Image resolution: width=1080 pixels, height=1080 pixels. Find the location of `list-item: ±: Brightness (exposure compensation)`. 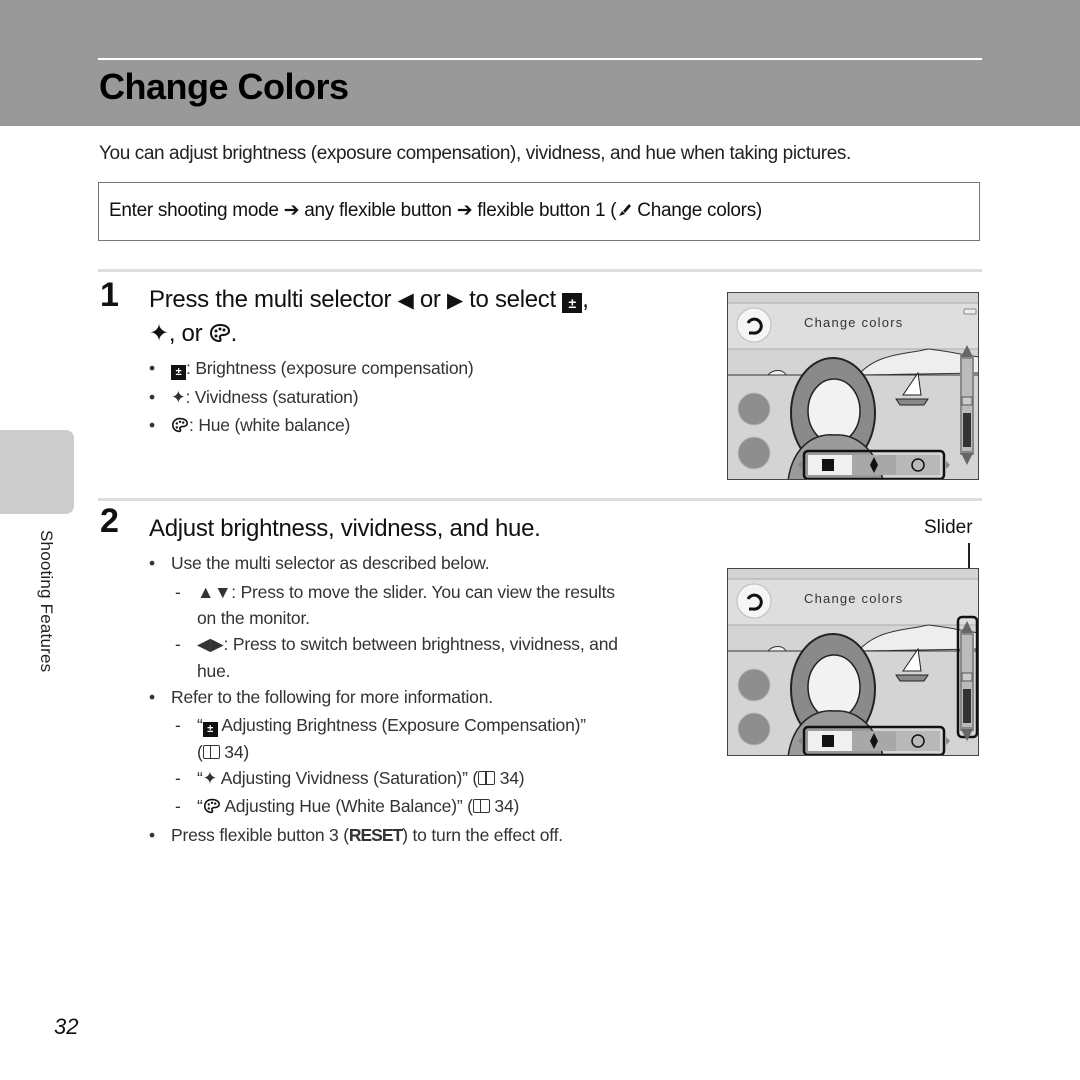

list-item: ±: Brightness (exposure compensation) is located at coordinates (311, 368).